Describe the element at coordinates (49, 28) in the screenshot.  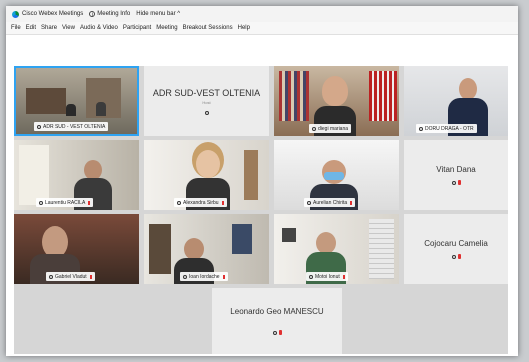
I see `menu-share: Share` at that location.